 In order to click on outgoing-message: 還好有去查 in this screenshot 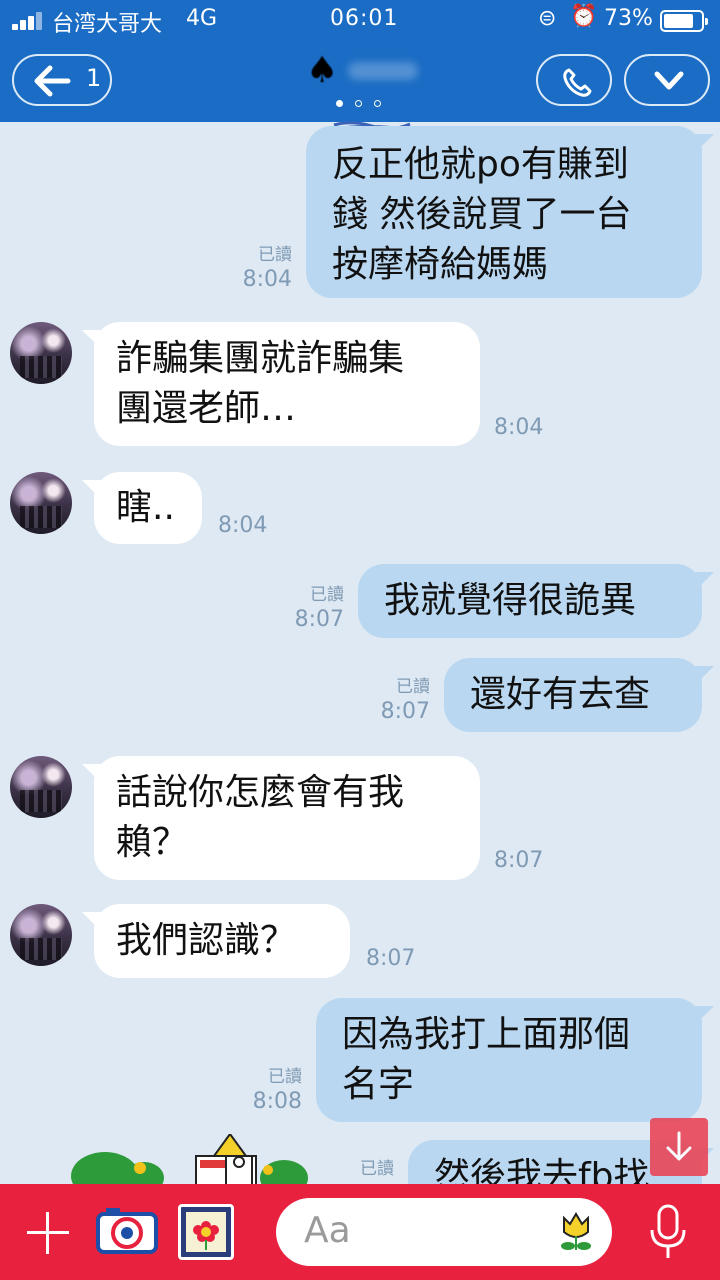, I will do `click(573, 695)`.